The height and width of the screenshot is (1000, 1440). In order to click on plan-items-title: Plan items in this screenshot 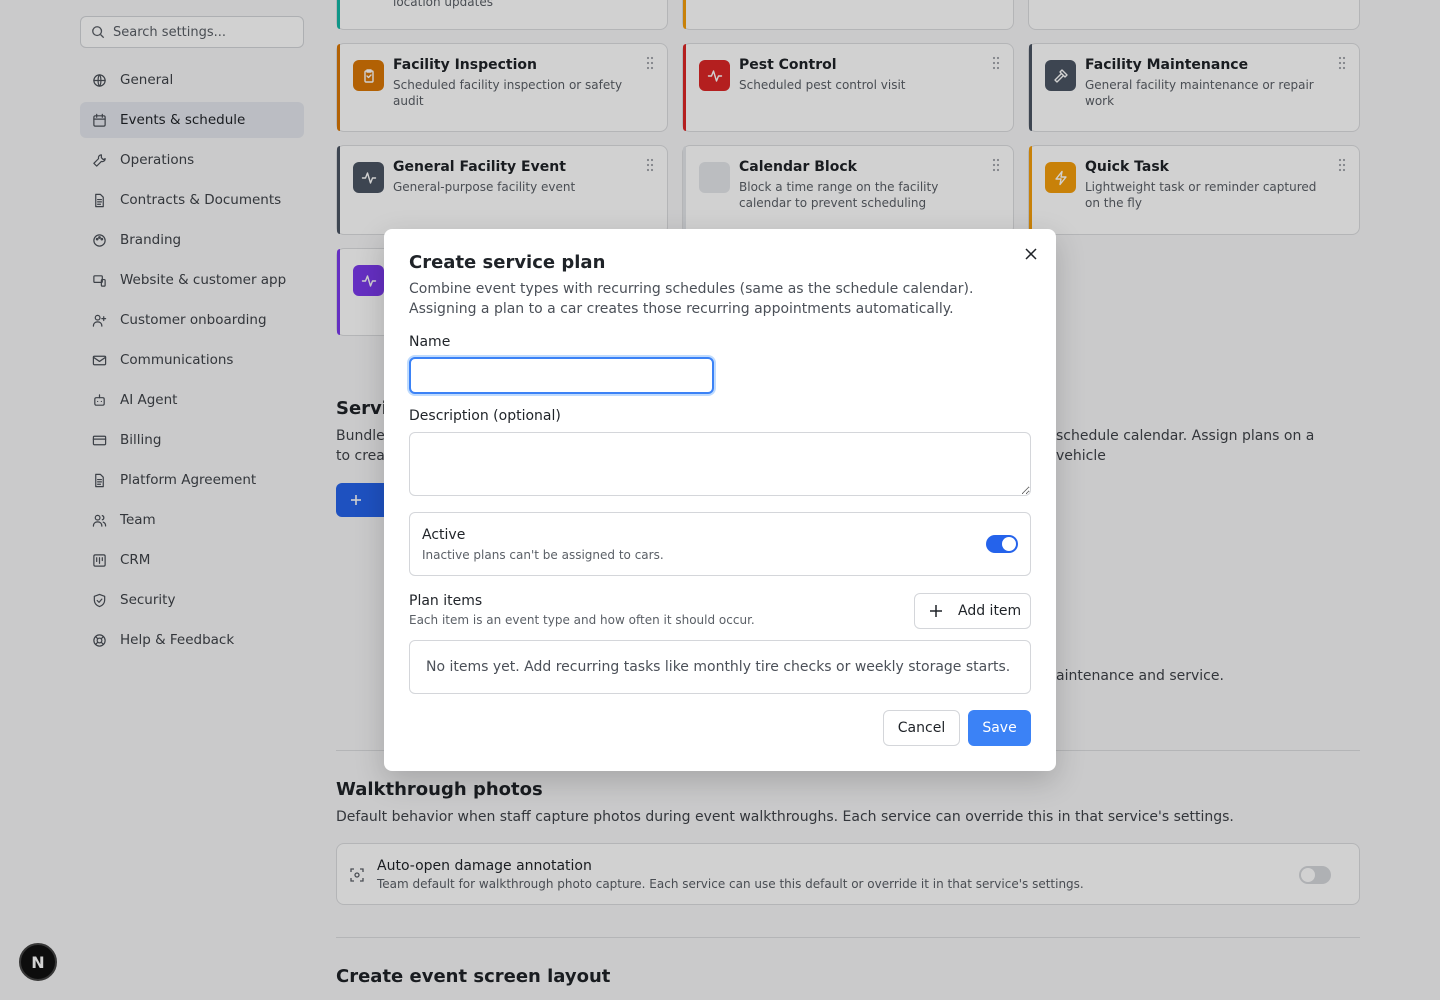, I will do `click(446, 601)`.